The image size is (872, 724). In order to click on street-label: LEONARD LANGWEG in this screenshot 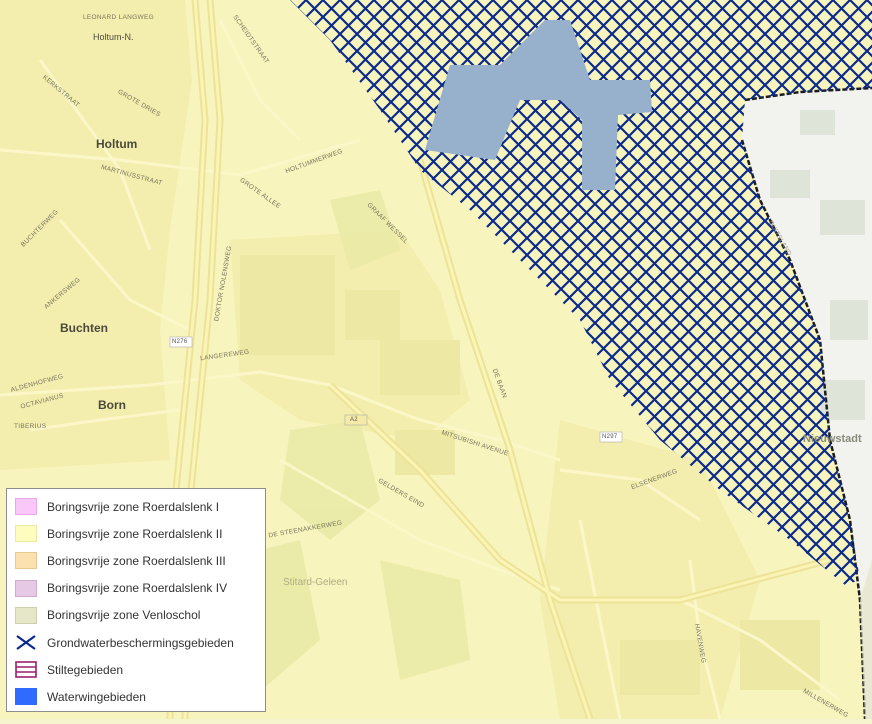, I will do `click(118, 17)`.